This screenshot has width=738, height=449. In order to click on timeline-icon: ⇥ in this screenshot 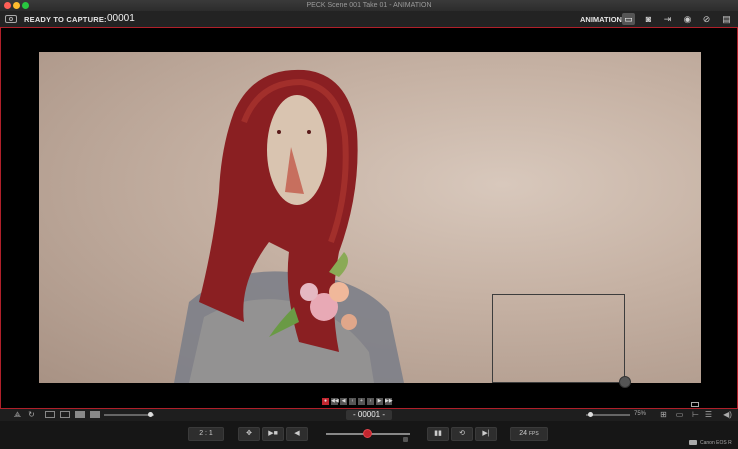, I will do `click(667, 19)`.